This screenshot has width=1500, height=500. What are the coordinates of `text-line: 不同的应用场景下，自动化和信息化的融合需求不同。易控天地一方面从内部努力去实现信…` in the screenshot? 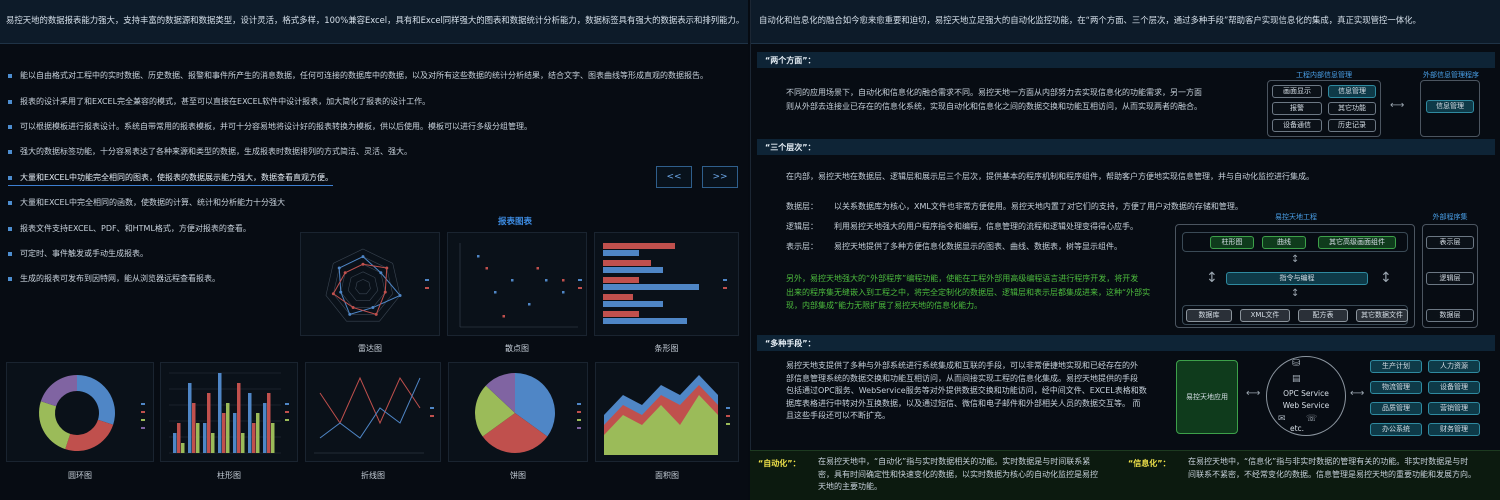 It's located at (994, 92).